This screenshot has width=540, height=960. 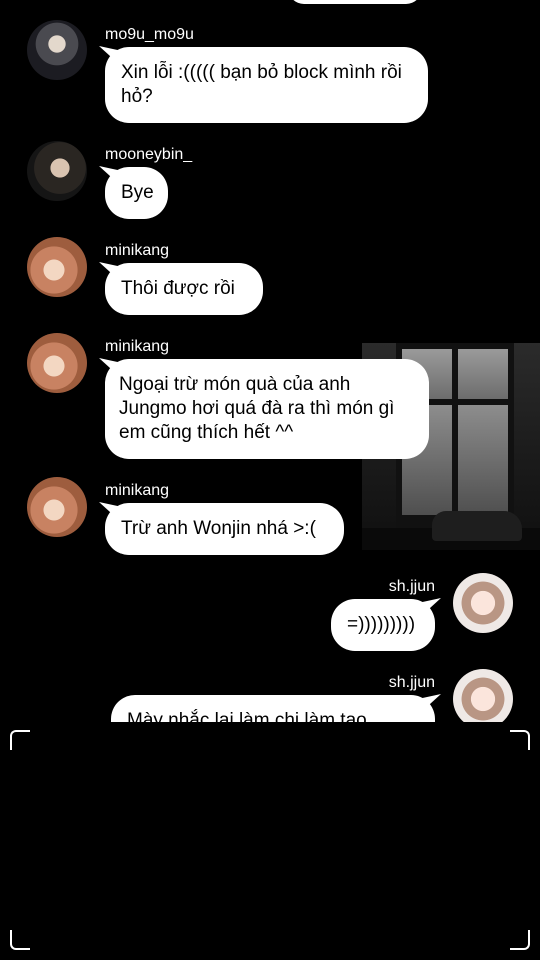 I want to click on frame-corner-top-left, so click(x=20, y=740).